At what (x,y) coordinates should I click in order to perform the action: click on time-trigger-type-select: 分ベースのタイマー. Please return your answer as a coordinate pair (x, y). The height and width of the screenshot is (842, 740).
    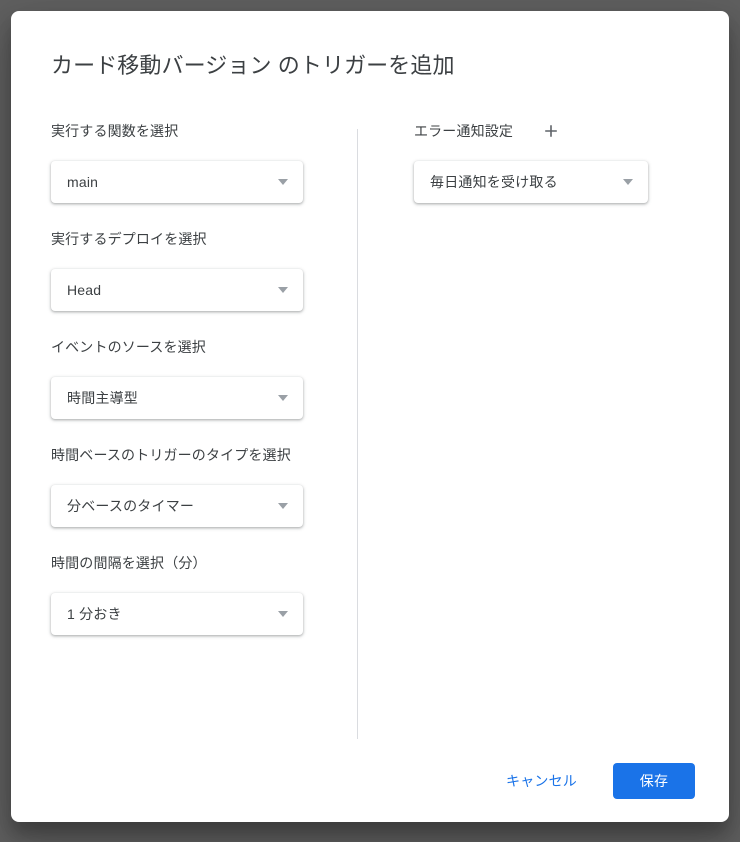
    Looking at the image, I should click on (177, 506).